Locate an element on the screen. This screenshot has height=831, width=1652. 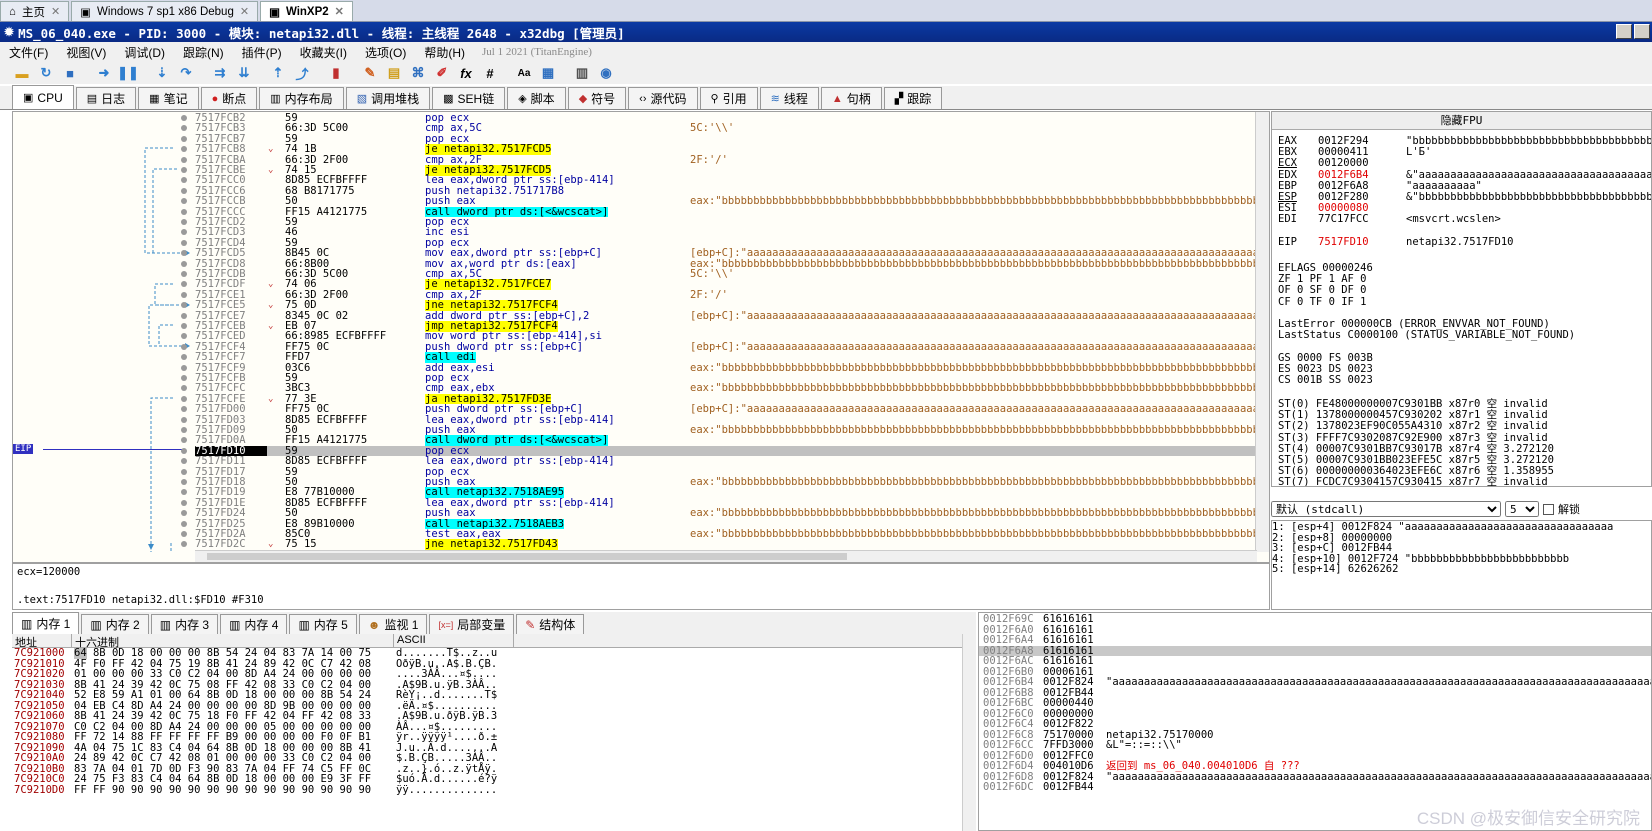
tab-dump-2: ▥ 内存 2 is located at coordinates (115, 624).